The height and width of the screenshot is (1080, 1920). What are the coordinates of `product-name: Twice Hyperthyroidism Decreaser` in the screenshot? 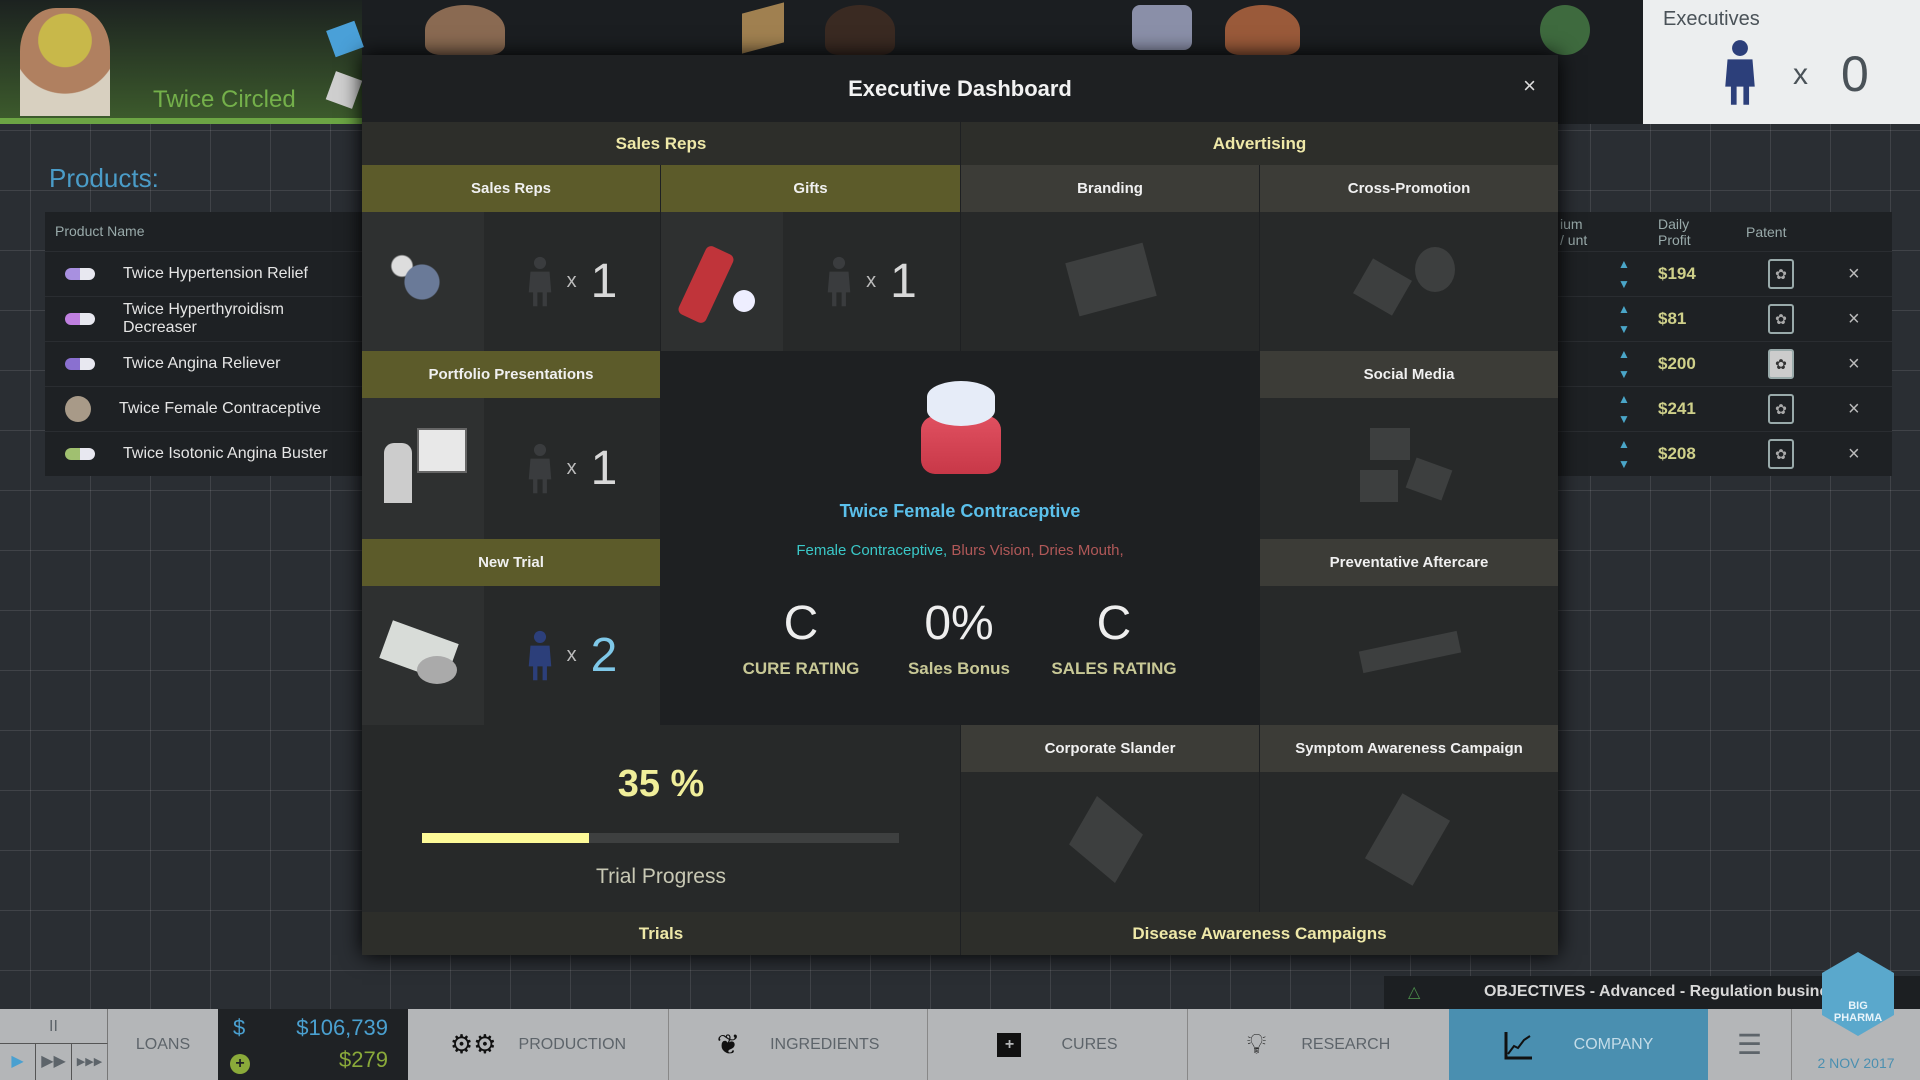 It's located at (203, 318).